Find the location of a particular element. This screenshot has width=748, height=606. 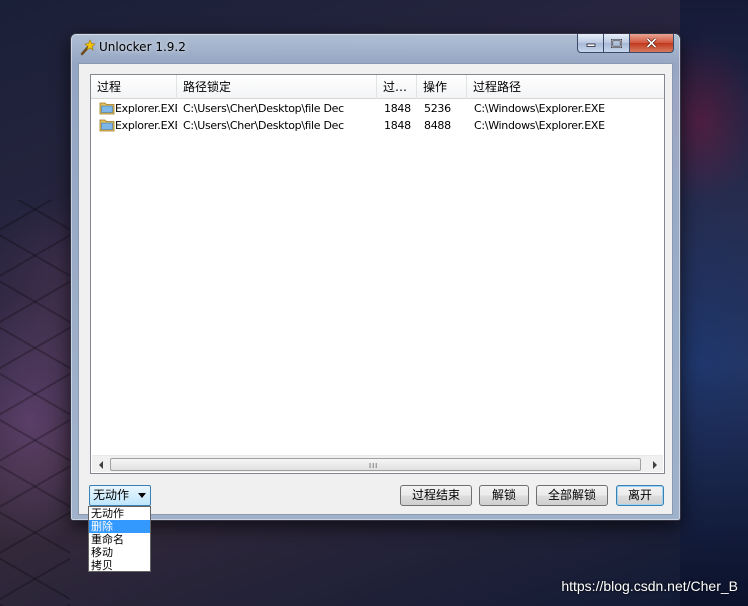

close-button is located at coordinates (652, 43).